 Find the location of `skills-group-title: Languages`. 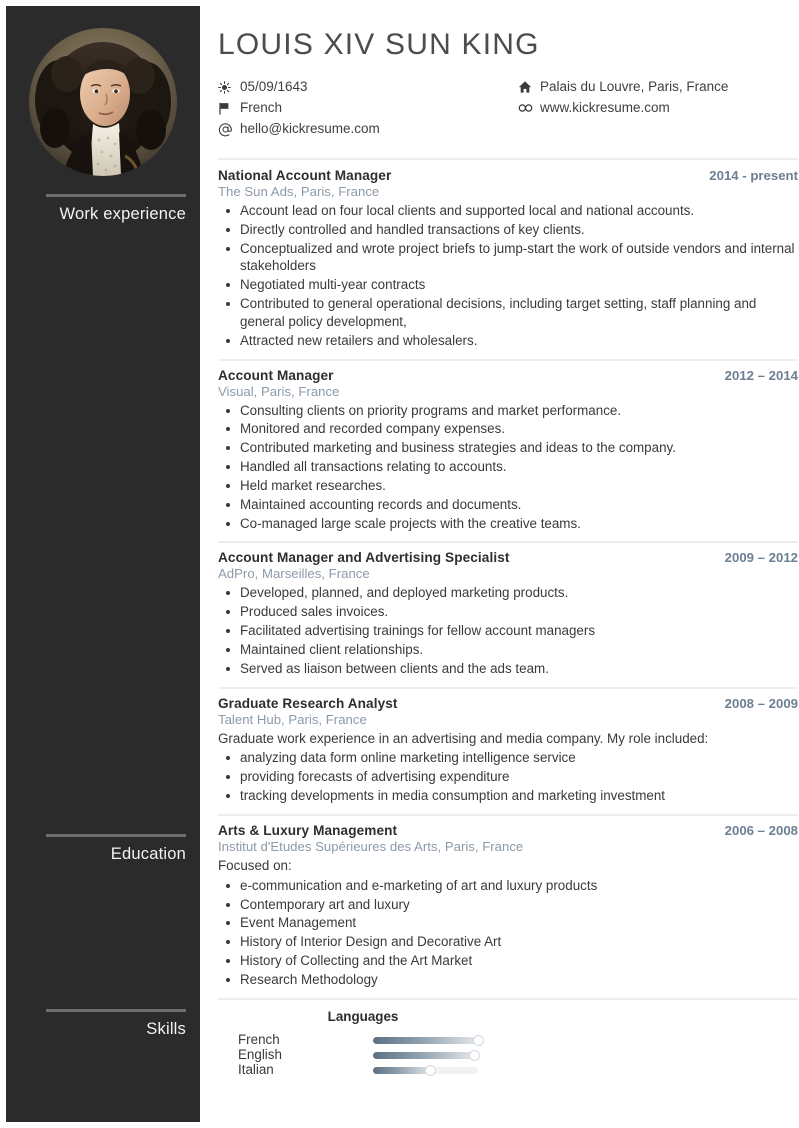

skills-group-title: Languages is located at coordinates (363, 1016).